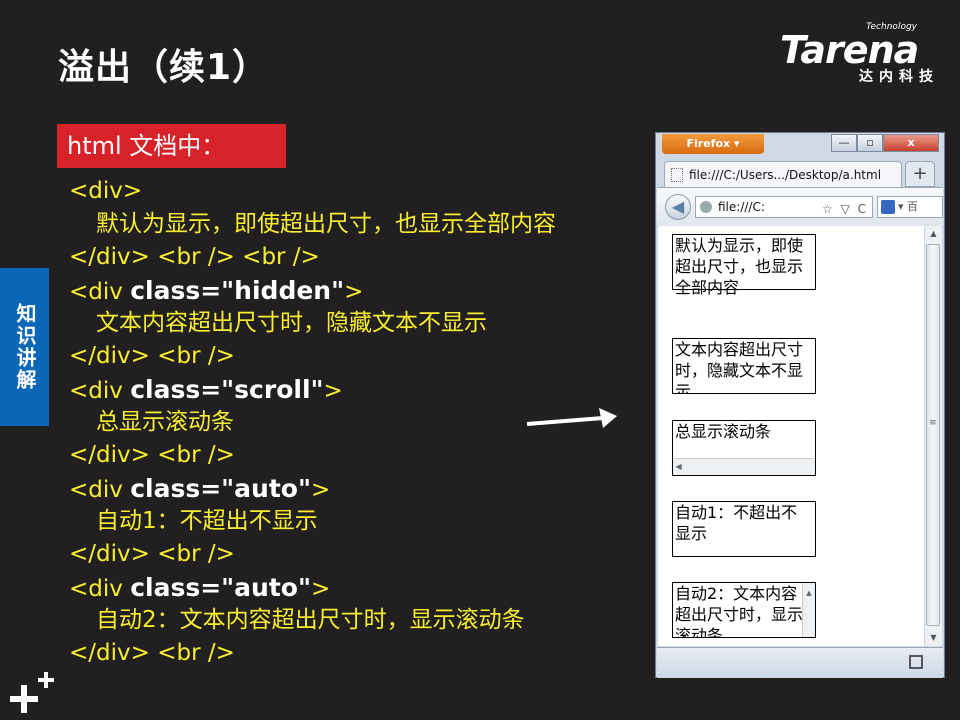 This screenshot has width=960, height=720. I want to click on slide-title: 溢出（续1）, so click(164, 67).